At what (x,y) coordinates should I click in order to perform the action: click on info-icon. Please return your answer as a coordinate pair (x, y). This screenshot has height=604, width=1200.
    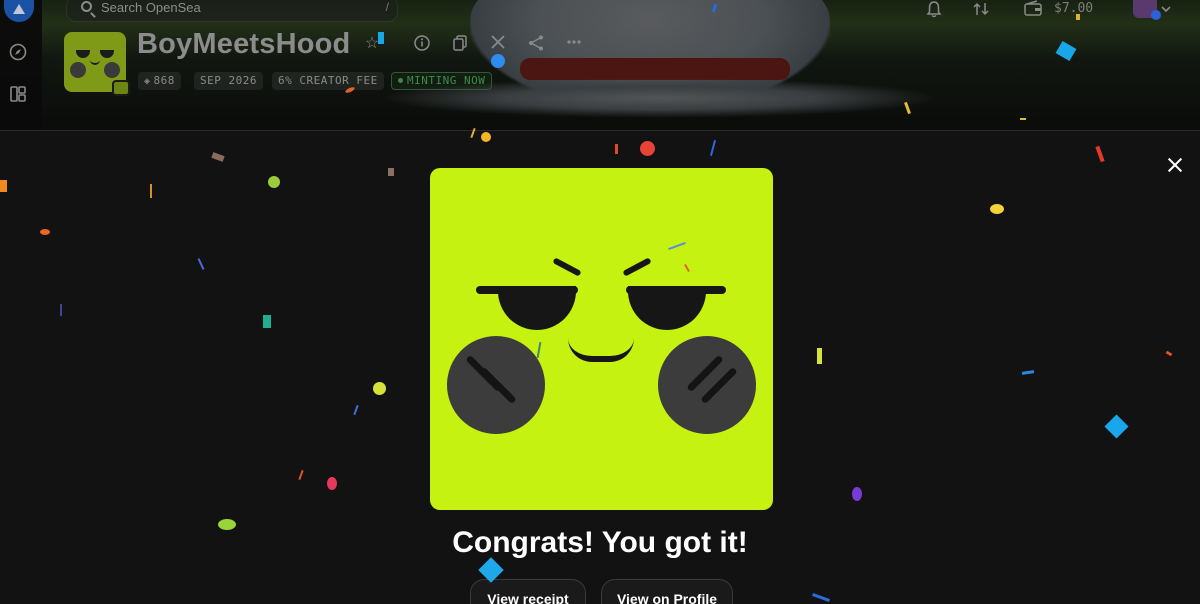
    Looking at the image, I should click on (422, 44).